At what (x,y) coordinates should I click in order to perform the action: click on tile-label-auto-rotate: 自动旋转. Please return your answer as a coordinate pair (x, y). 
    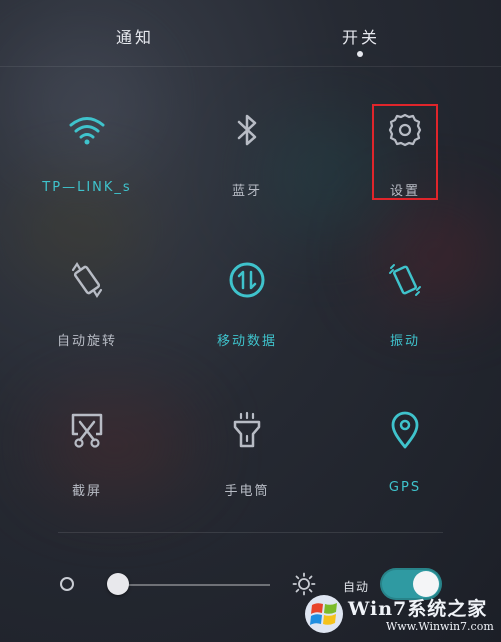
    Looking at the image, I should click on (86, 341).